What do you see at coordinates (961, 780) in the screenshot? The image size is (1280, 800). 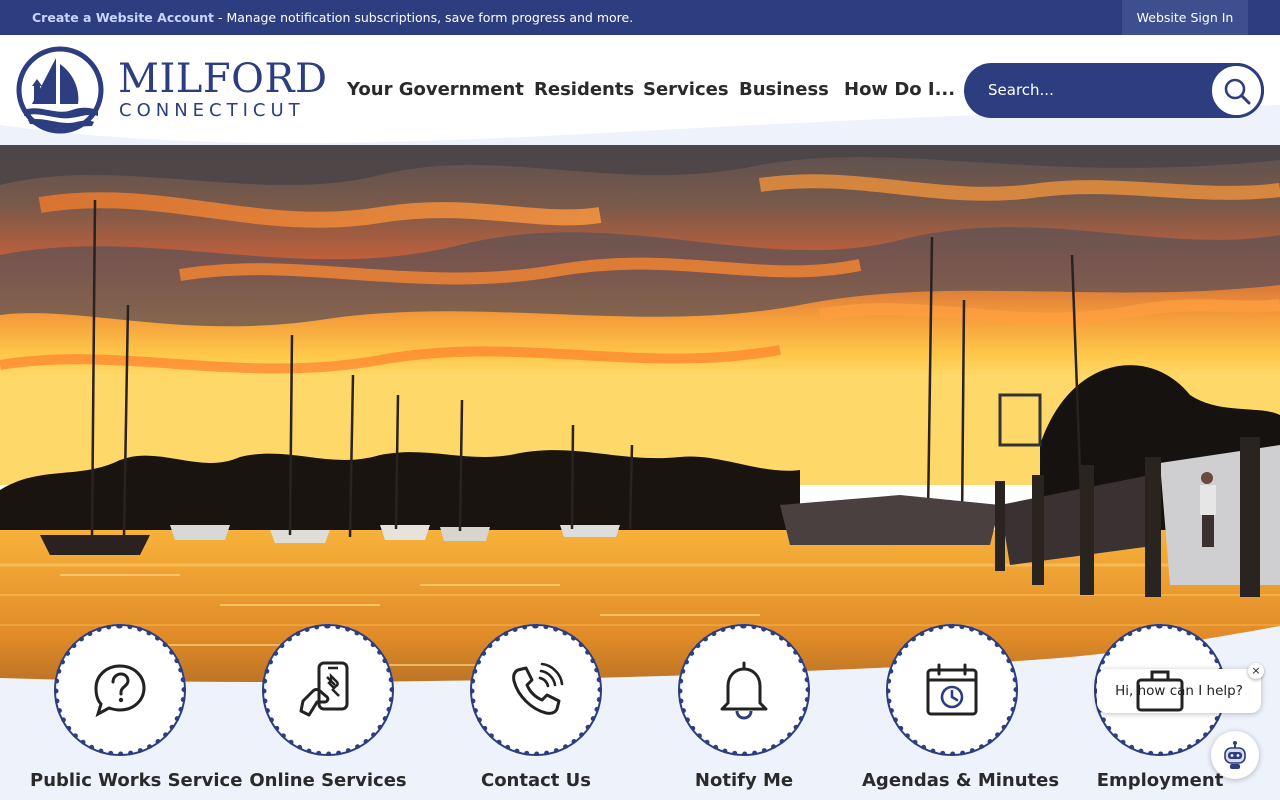 I see `quick-link-label: Agendas & Minutes` at bounding box center [961, 780].